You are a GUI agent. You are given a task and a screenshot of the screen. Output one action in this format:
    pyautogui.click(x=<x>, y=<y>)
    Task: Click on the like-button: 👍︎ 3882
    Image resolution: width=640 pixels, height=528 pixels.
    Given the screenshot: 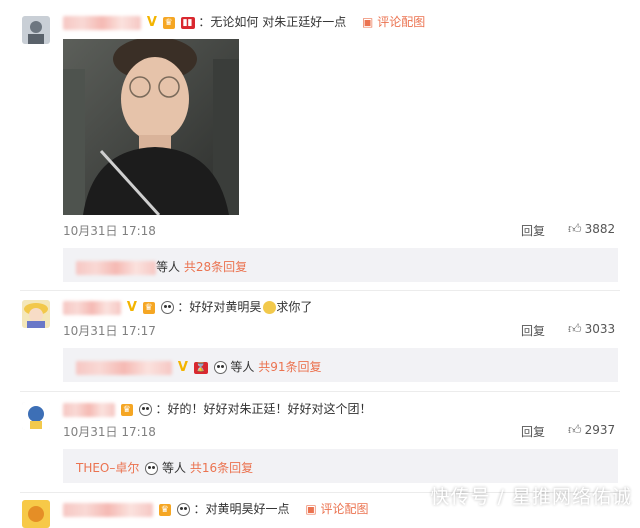 What is the action you would take?
    pyautogui.click(x=591, y=229)
    